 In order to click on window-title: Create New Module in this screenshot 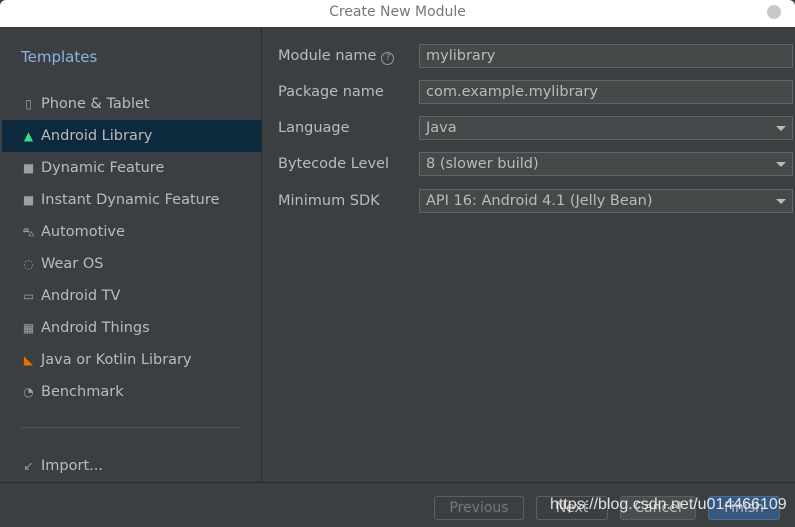, I will do `click(397, 12)`.